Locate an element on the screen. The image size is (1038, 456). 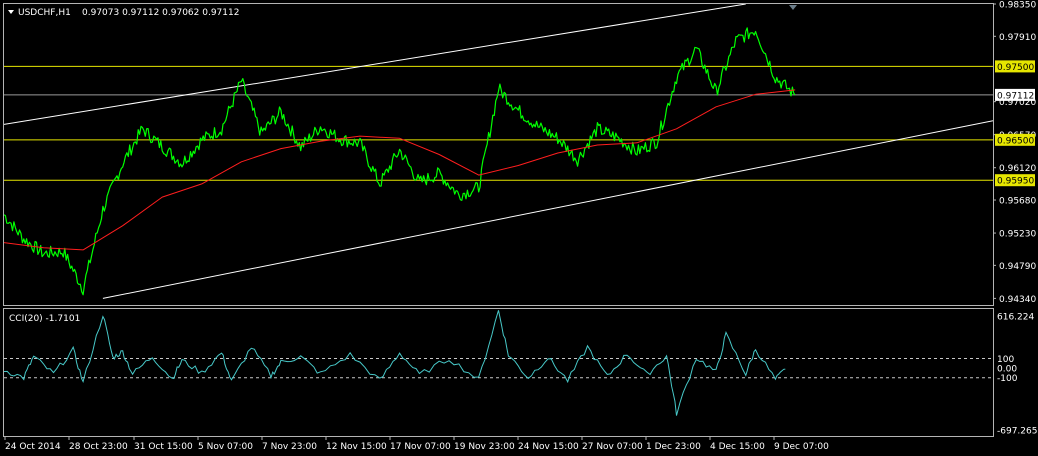
chart-shift-marker-icon is located at coordinates (793, 7).